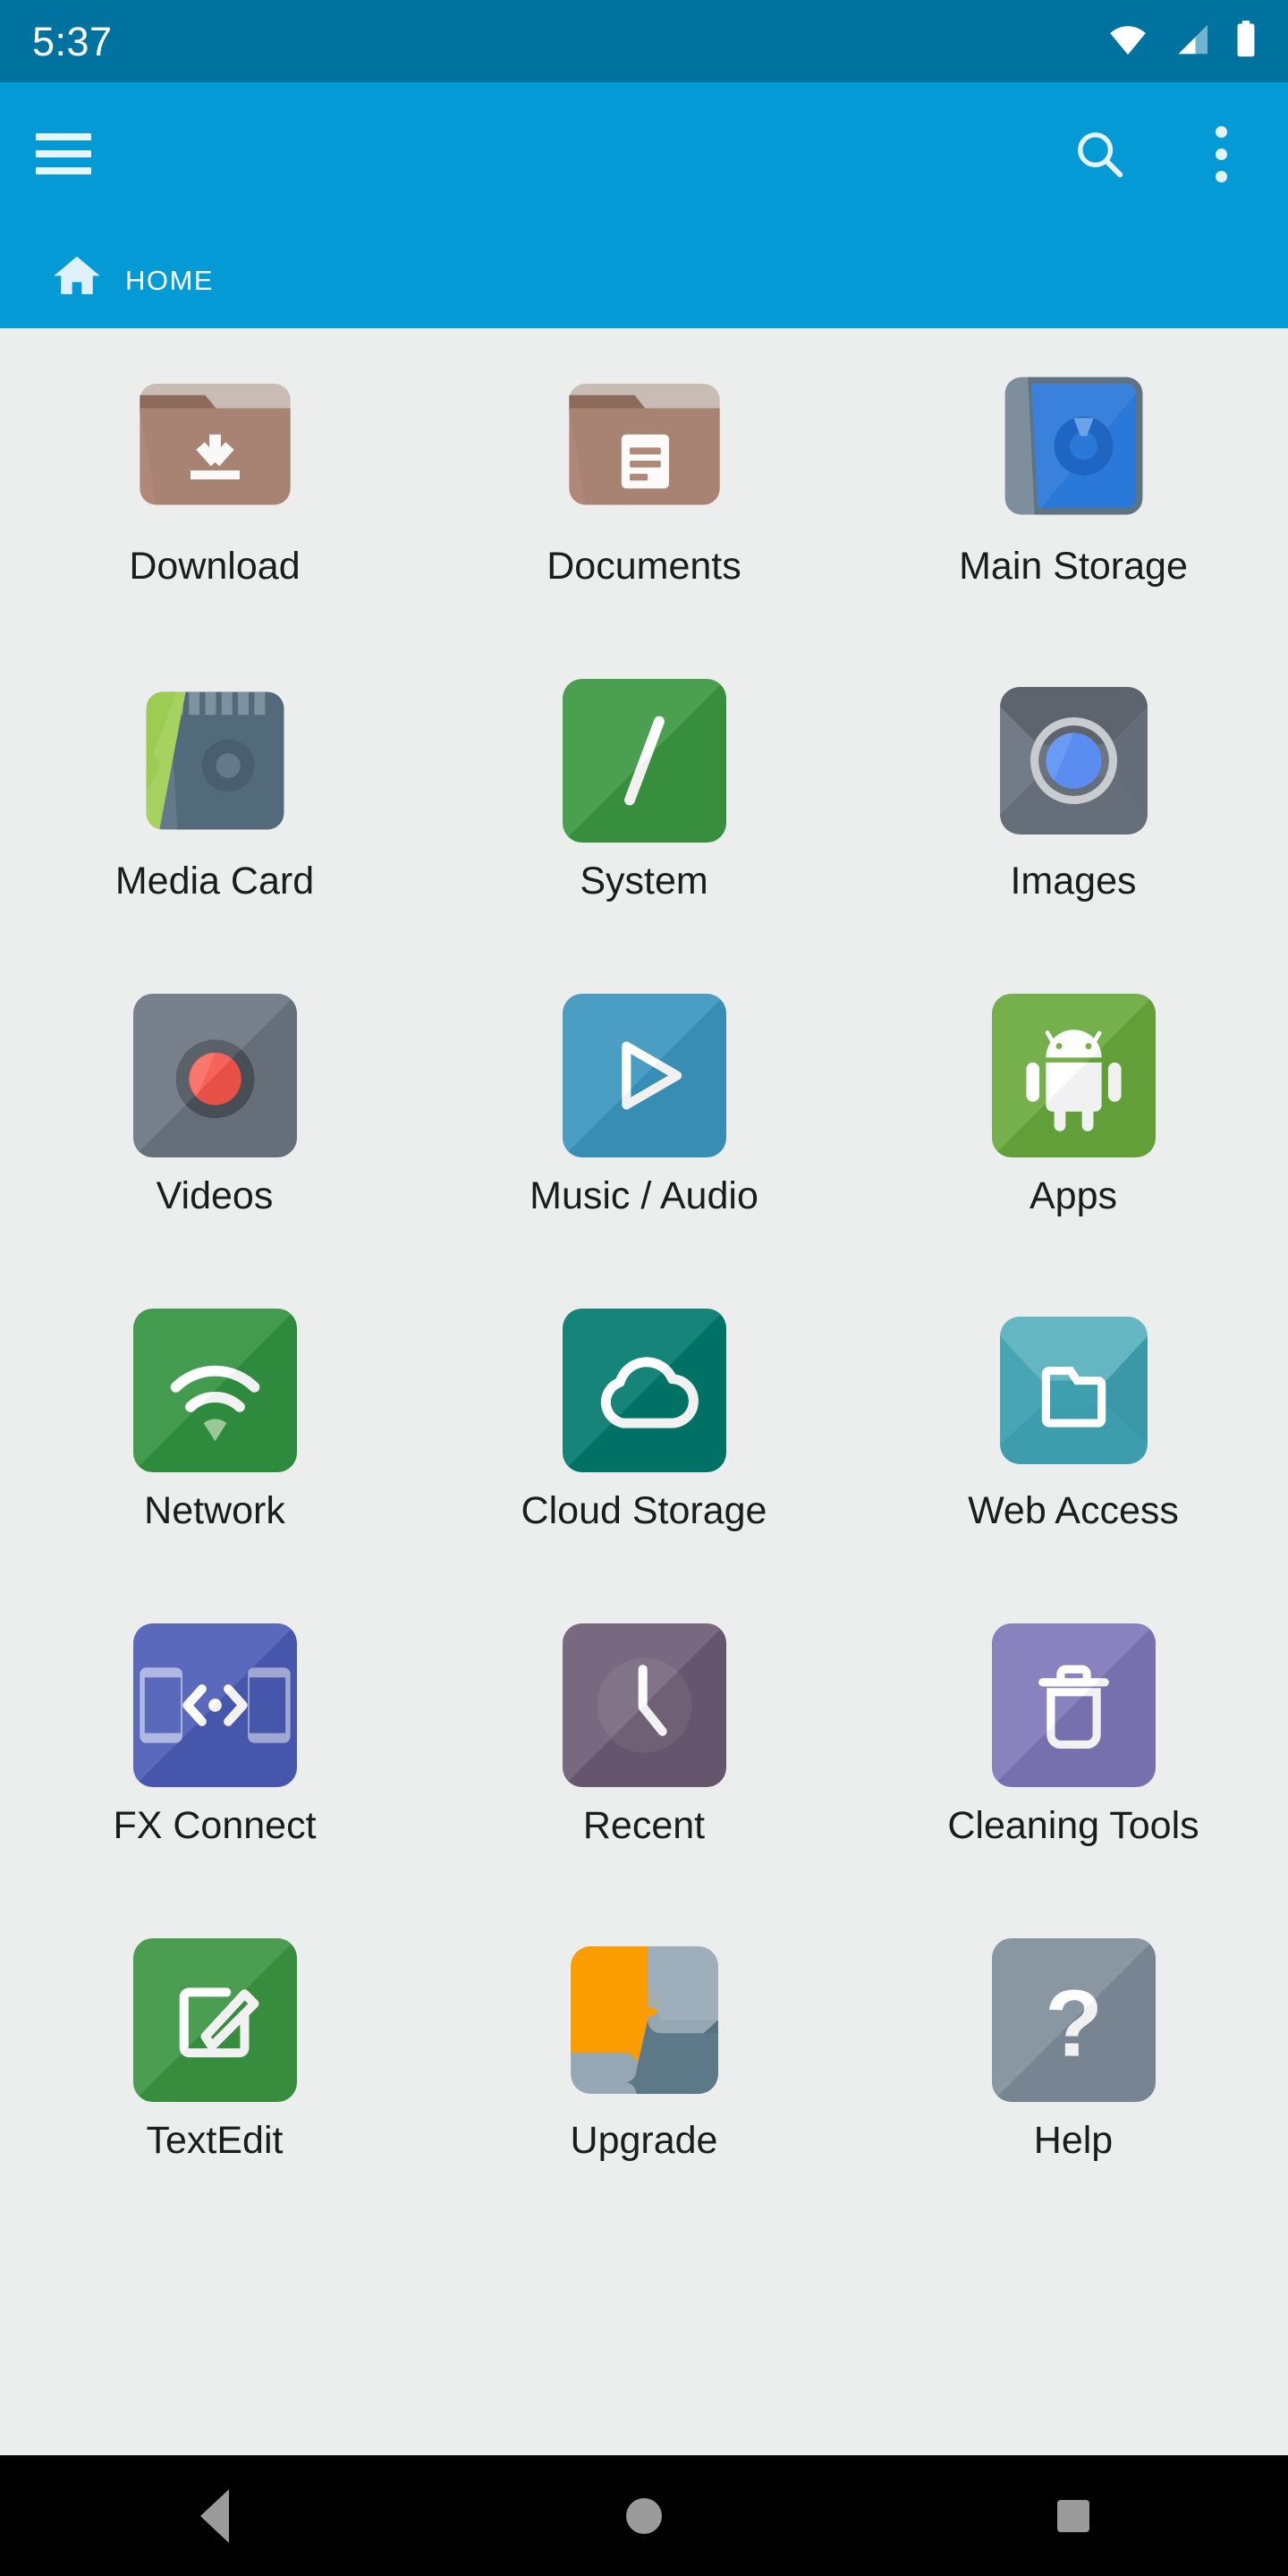 The width and height of the screenshot is (1288, 2576). What do you see at coordinates (169, 276) in the screenshot?
I see `breadcrumb-label: Home` at bounding box center [169, 276].